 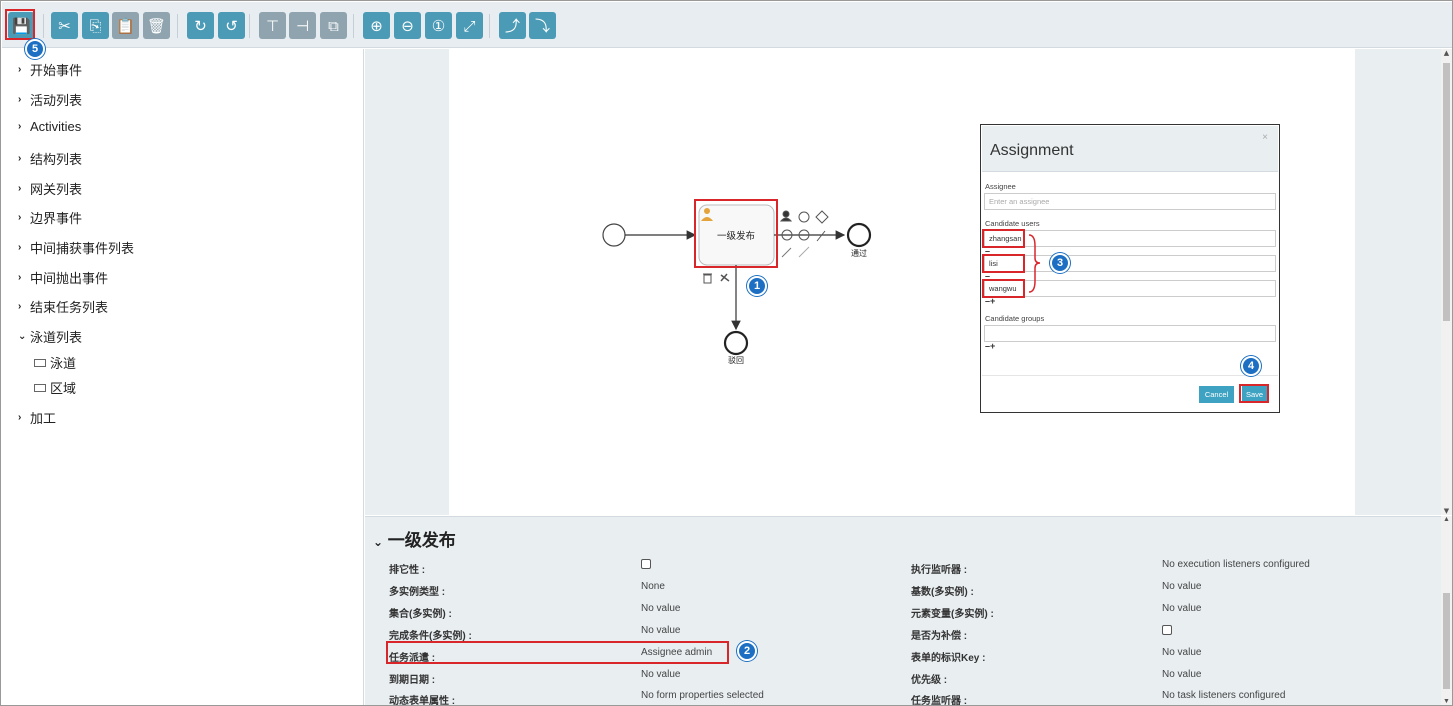 I want to click on property-label: 排它性 :, so click(x=407, y=570).